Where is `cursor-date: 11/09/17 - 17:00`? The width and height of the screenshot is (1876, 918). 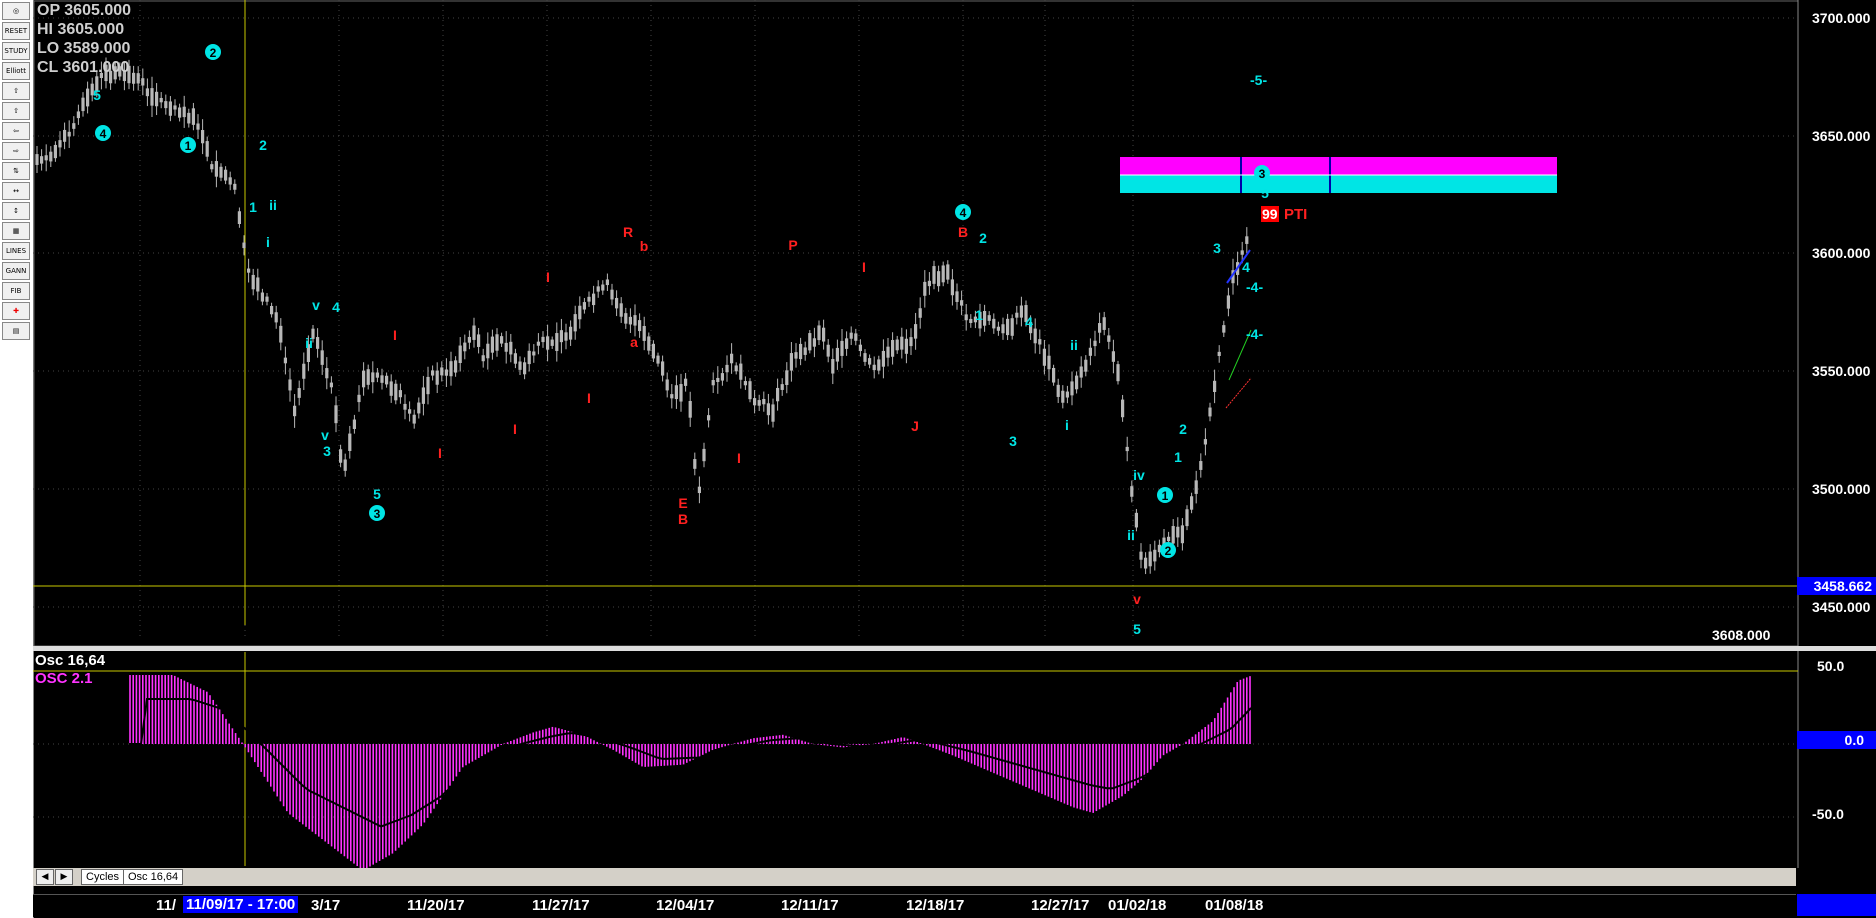
cursor-date: 11/09/17 - 17:00 is located at coordinates (241, 904).